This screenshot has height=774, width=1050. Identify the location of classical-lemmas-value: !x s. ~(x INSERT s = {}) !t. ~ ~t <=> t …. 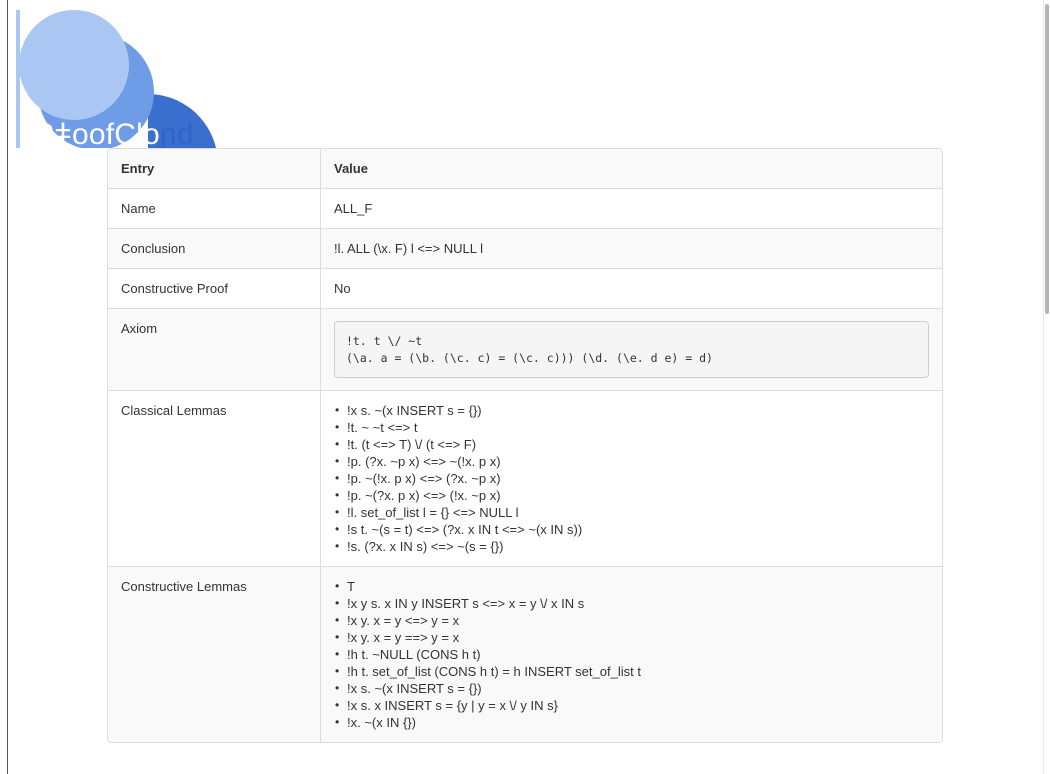
(631, 478).